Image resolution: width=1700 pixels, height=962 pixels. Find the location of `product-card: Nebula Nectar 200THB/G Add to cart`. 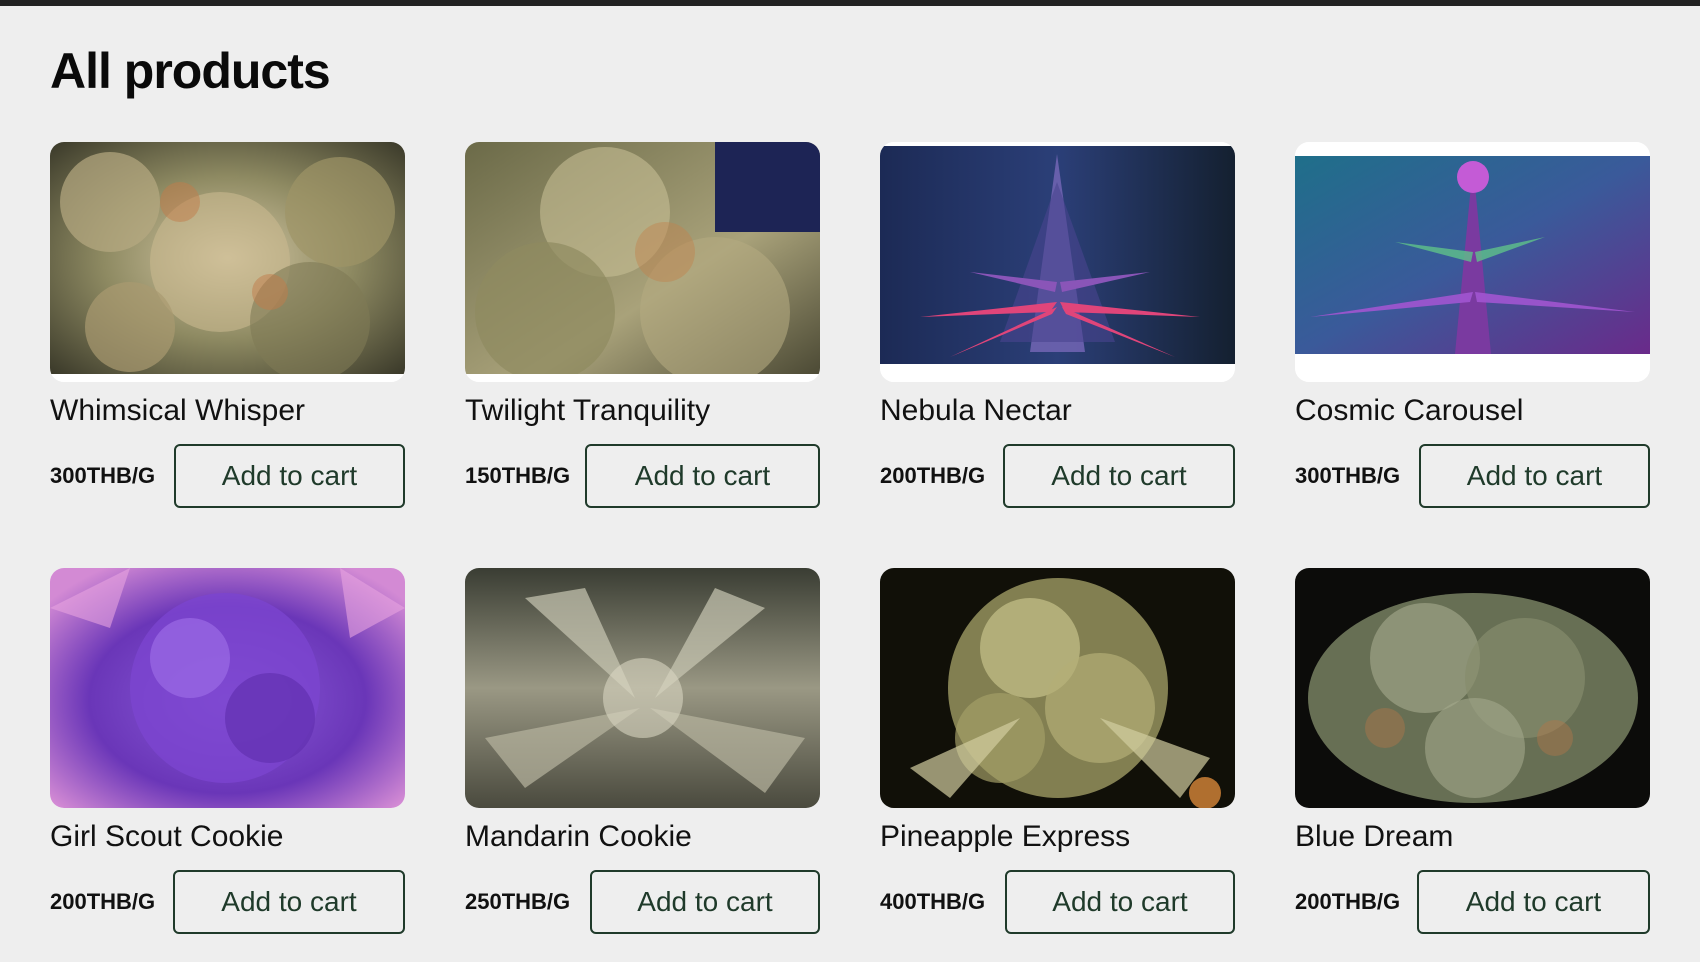

product-card: Nebula Nectar 200THB/G Add to cart is located at coordinates (1057, 325).